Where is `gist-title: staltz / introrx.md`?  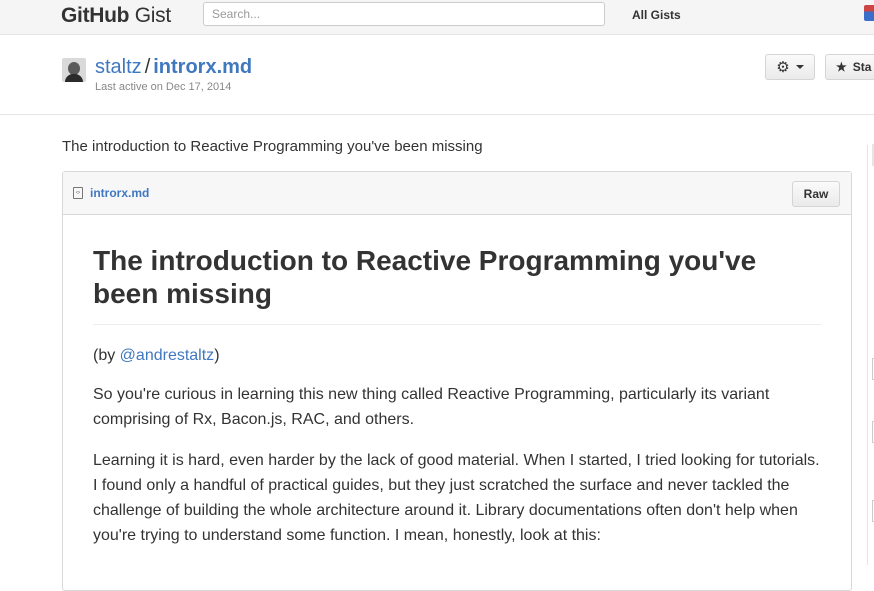
gist-title: staltz / introrx.md is located at coordinates (173, 67).